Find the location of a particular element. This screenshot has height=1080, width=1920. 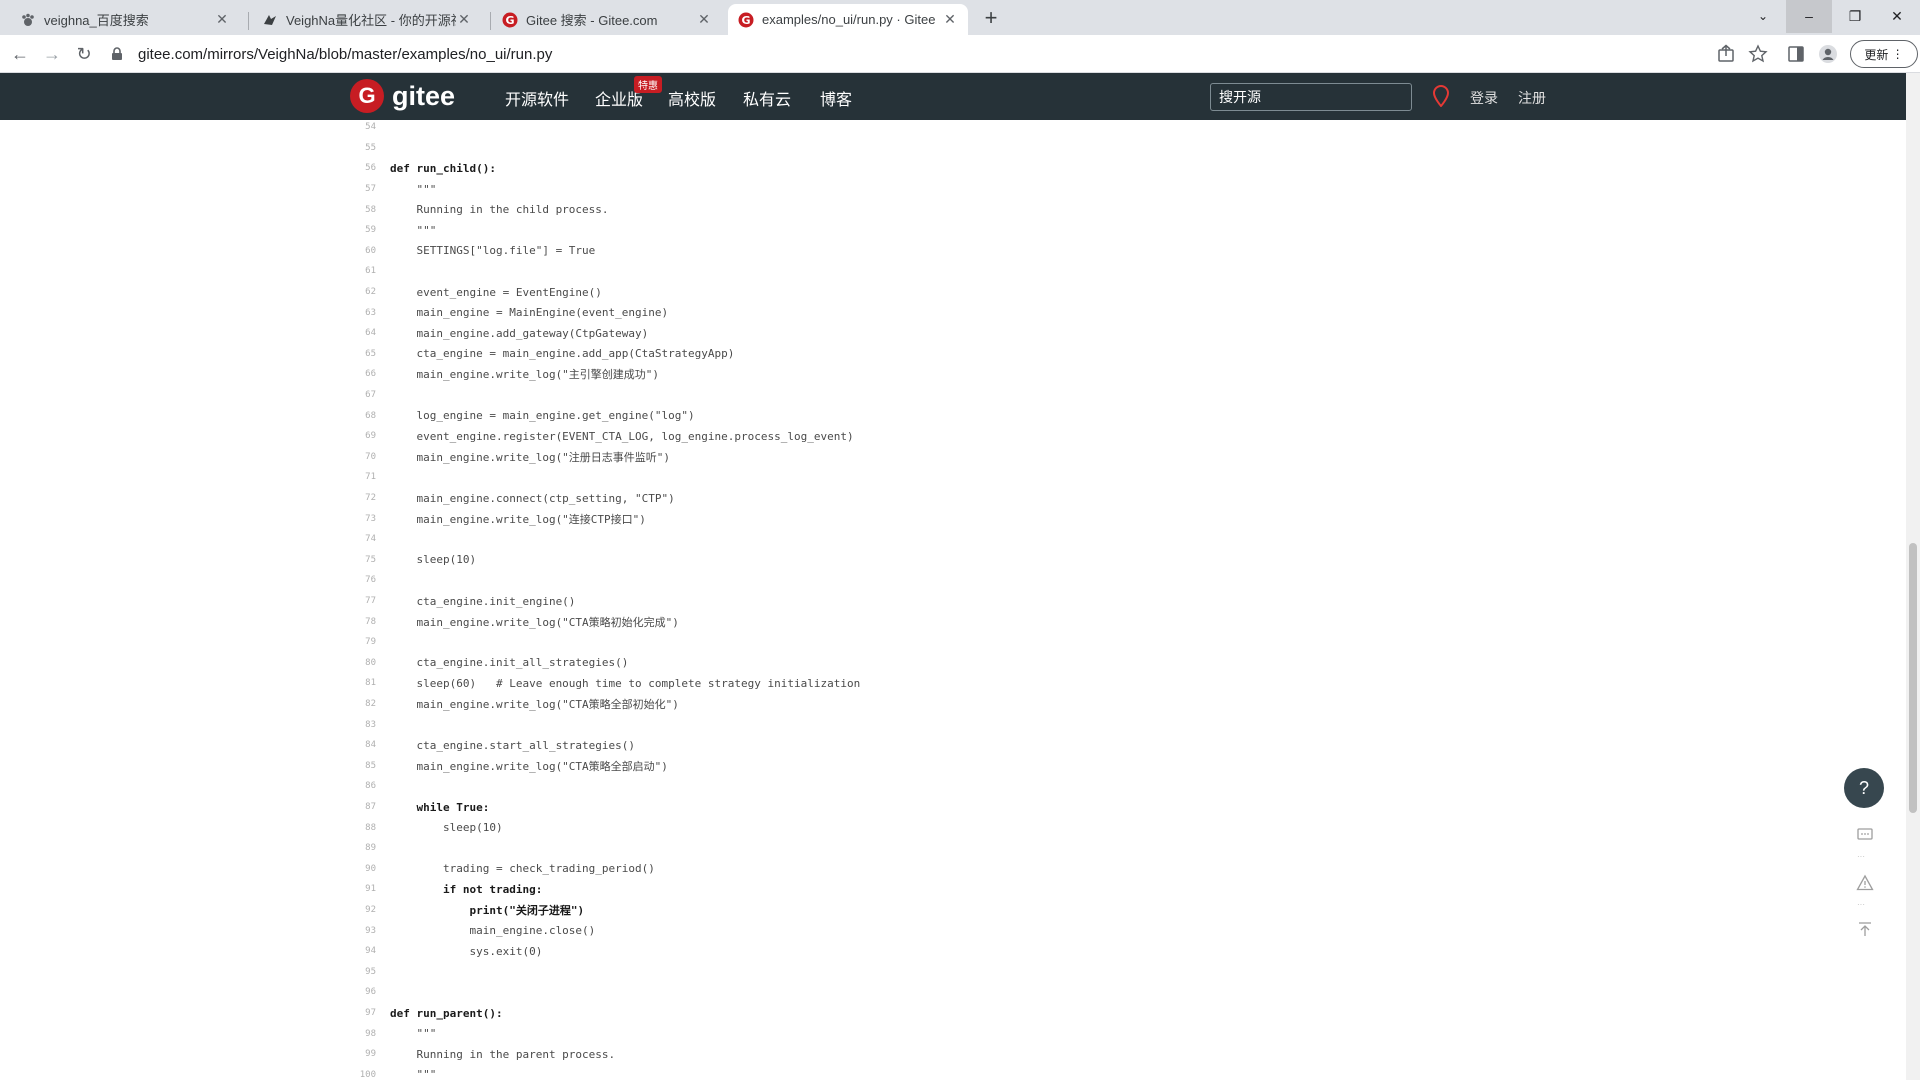

line-number: 76 is located at coordinates (195, 580).